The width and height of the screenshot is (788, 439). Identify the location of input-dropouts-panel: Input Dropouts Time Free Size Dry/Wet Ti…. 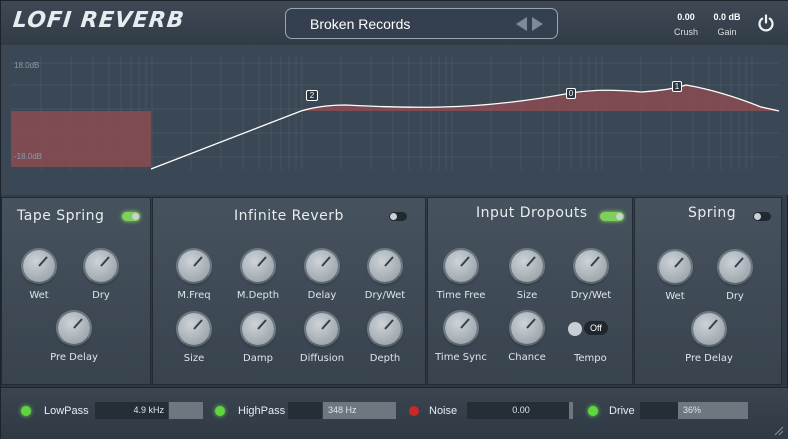
(530, 291).